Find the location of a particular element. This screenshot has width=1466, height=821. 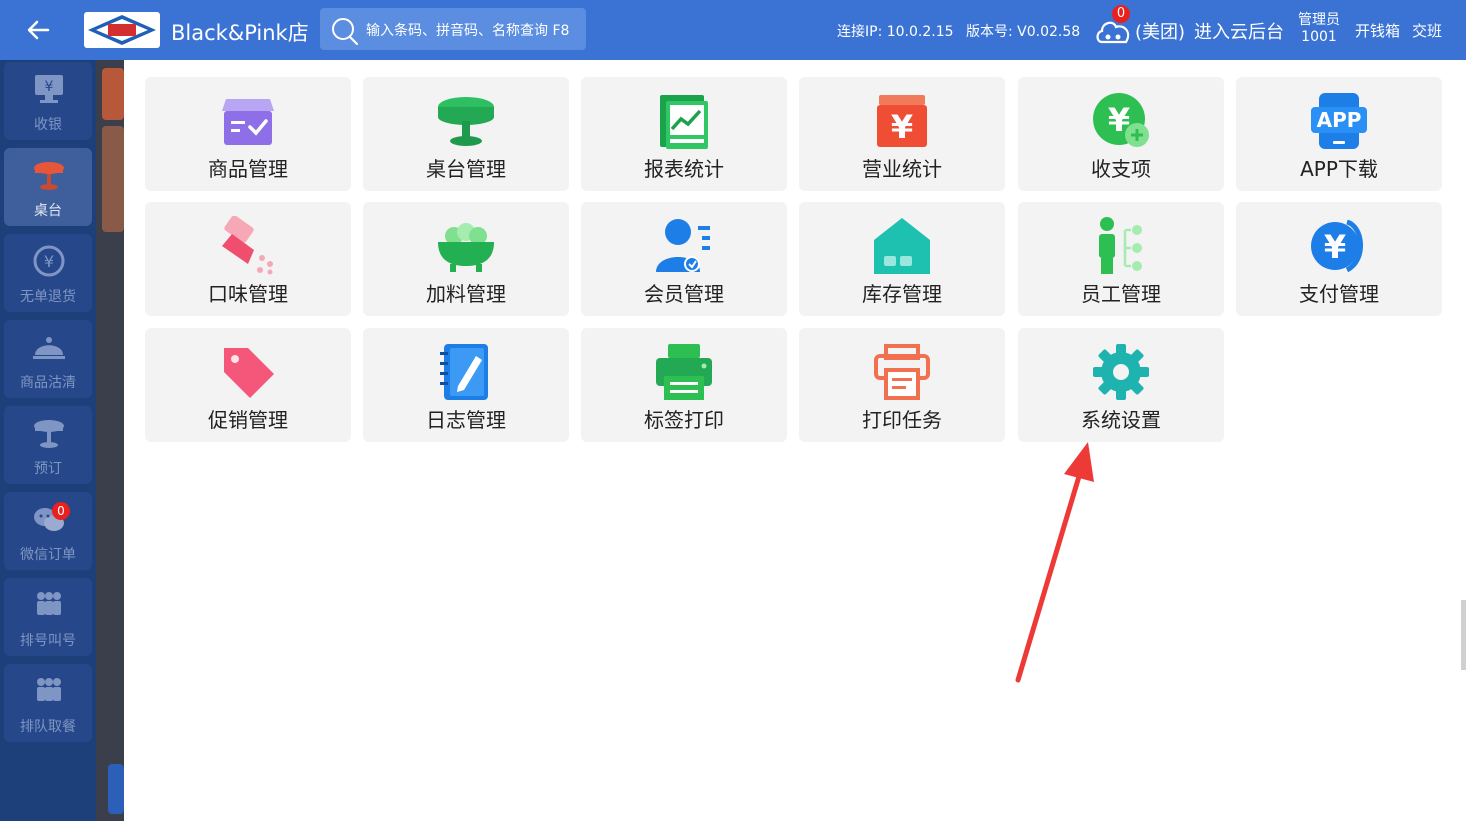

staff-tree-icon is located at coordinates (1120, 245).